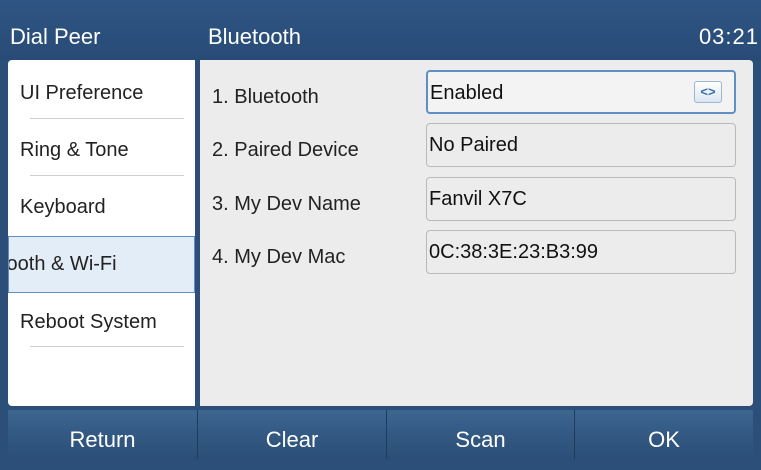 The image size is (761, 470). I want to click on bluetooth-label: 1. Bluetooth, so click(265, 97).